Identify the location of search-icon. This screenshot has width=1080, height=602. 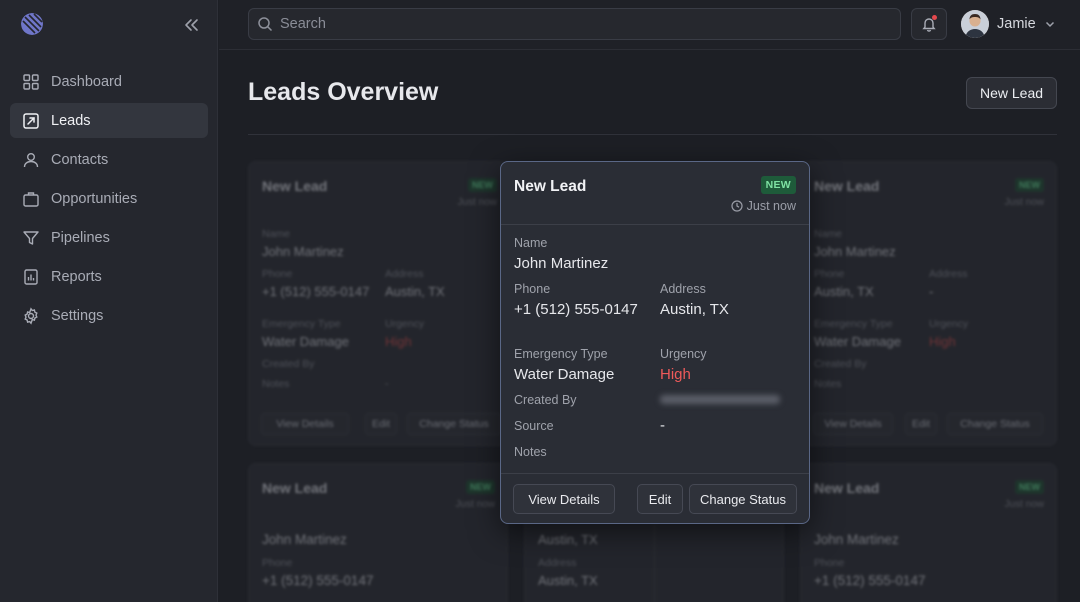
(265, 24).